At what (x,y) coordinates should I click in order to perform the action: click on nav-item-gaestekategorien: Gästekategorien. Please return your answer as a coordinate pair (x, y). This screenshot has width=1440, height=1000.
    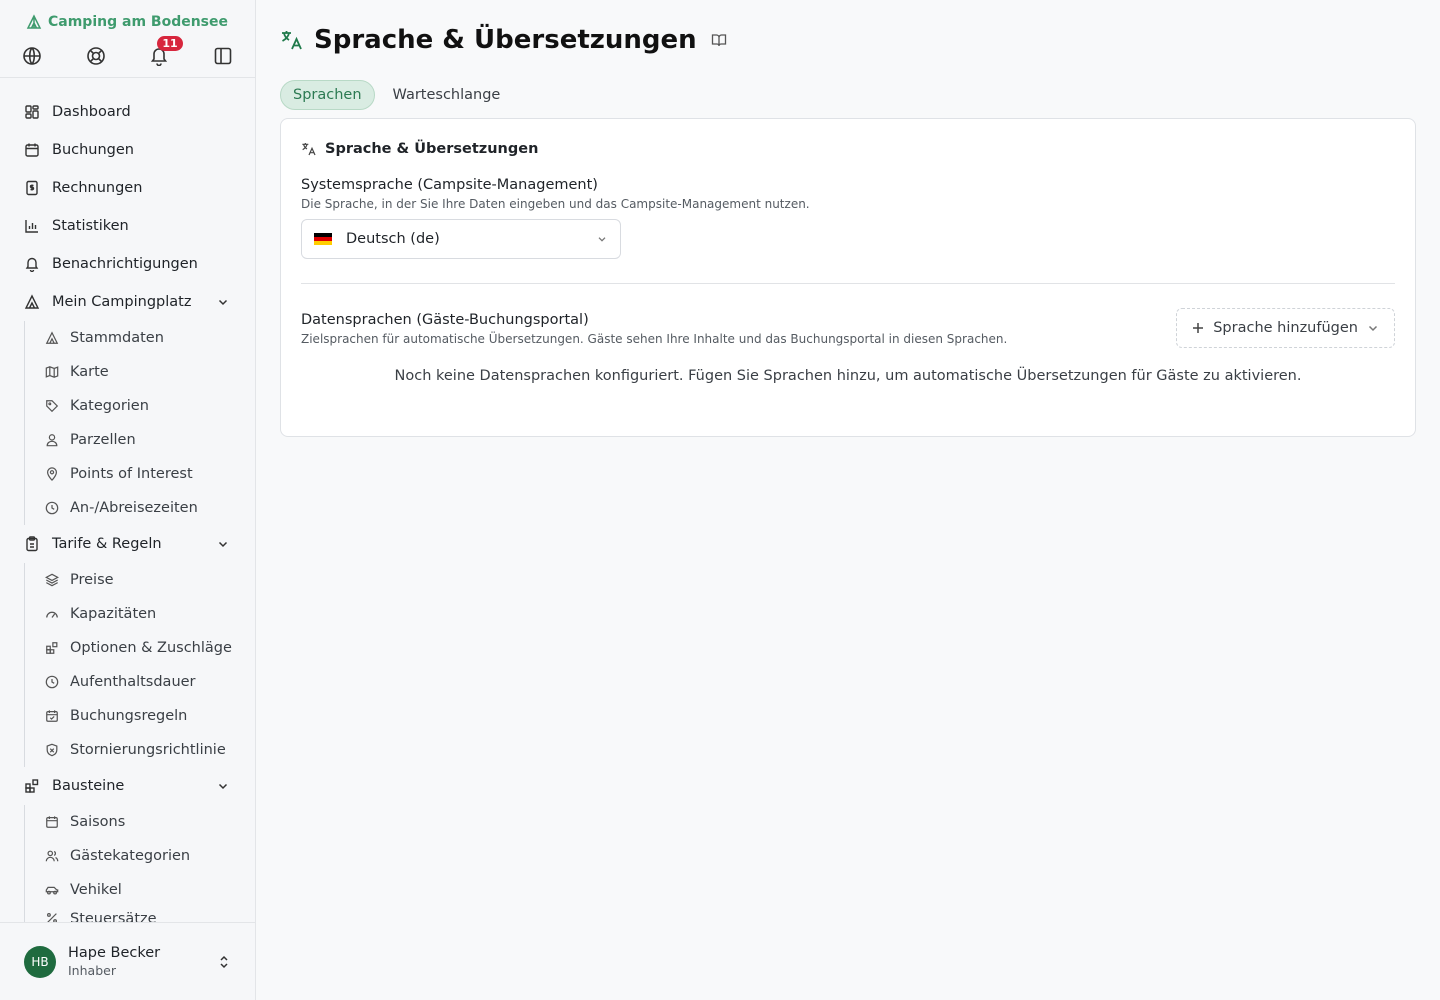
    Looking at the image, I should click on (140, 856).